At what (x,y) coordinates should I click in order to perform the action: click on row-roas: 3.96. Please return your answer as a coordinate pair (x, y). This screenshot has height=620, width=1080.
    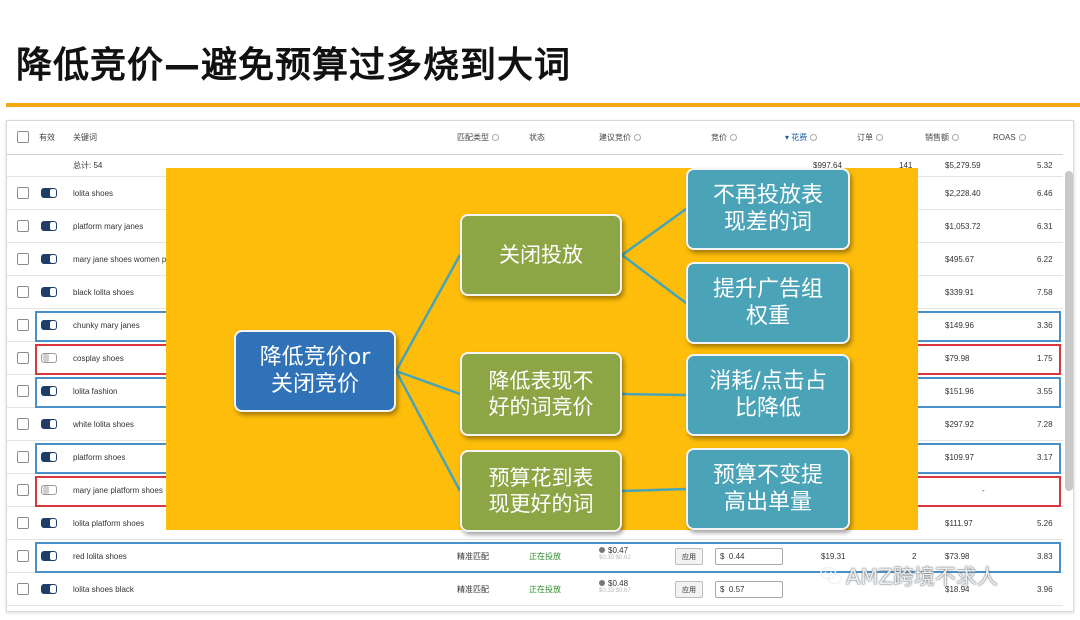
    Looking at the image, I should click on (1045, 589).